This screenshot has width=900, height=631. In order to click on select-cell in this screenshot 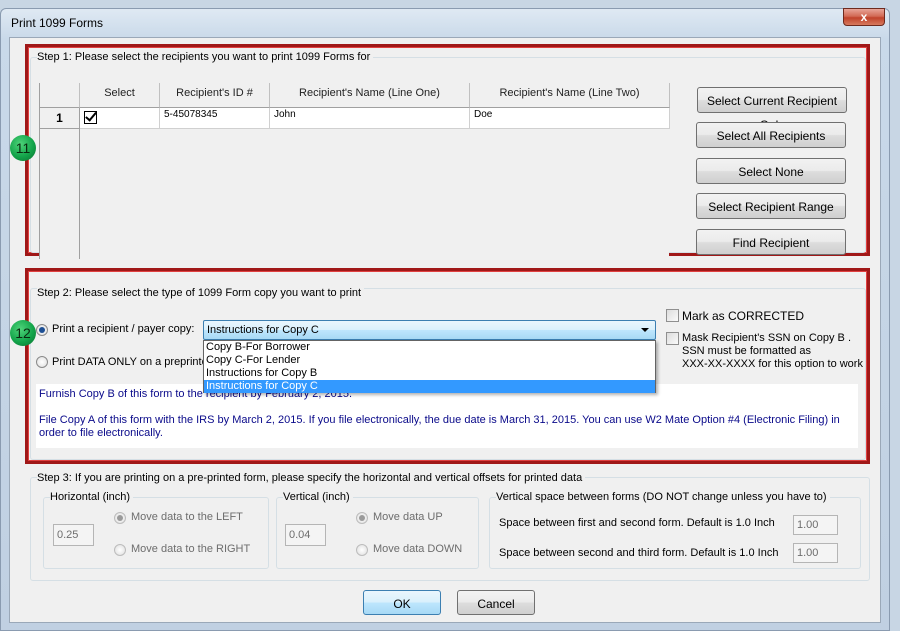, I will do `click(120, 118)`.